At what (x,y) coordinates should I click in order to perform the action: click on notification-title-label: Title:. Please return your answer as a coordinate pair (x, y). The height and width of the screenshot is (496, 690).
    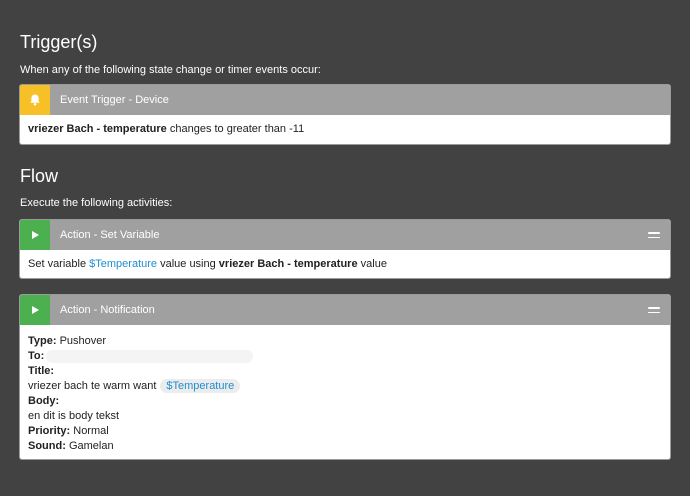
    Looking at the image, I should click on (41, 371).